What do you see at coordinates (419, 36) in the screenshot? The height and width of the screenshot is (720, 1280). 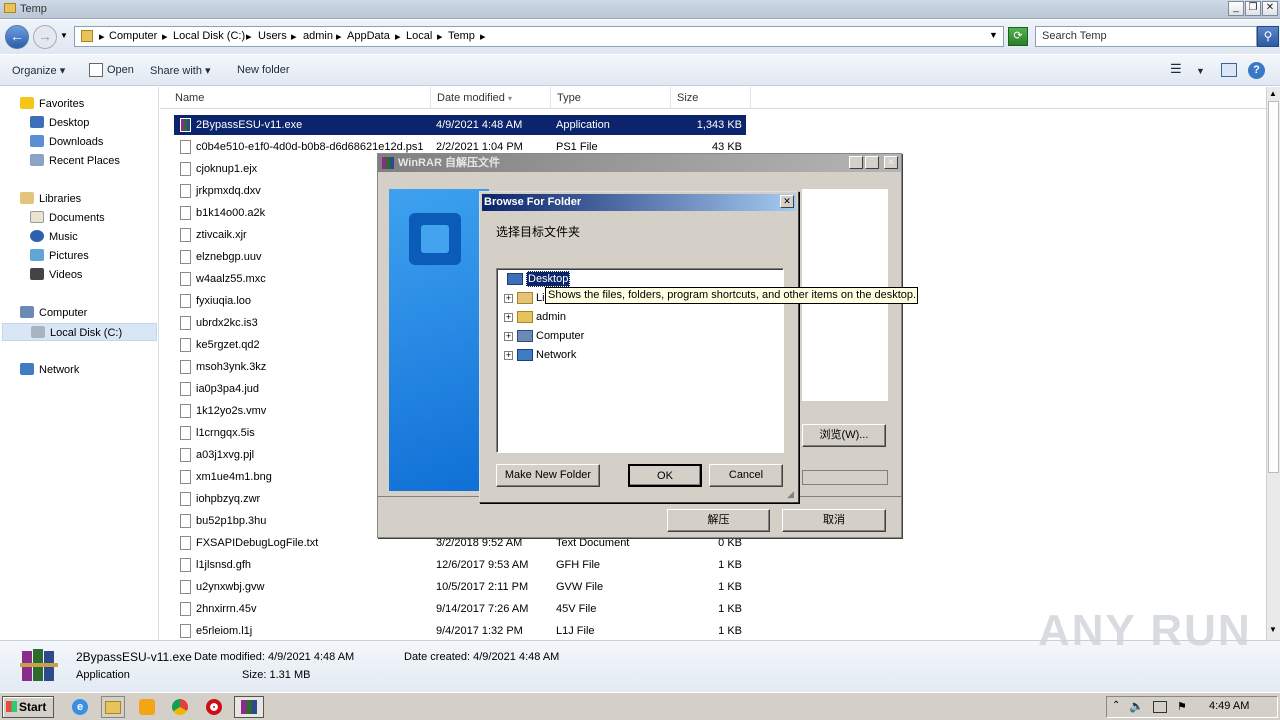 I see `breadcrumb-local: Local` at bounding box center [419, 36].